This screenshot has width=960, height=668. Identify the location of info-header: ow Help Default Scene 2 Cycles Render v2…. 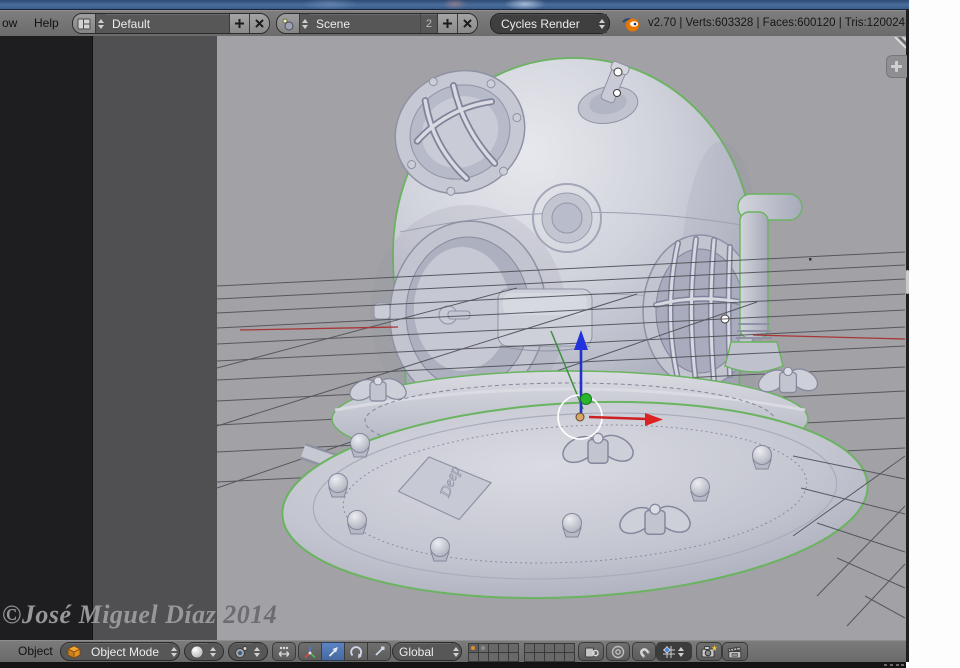
(453, 23).